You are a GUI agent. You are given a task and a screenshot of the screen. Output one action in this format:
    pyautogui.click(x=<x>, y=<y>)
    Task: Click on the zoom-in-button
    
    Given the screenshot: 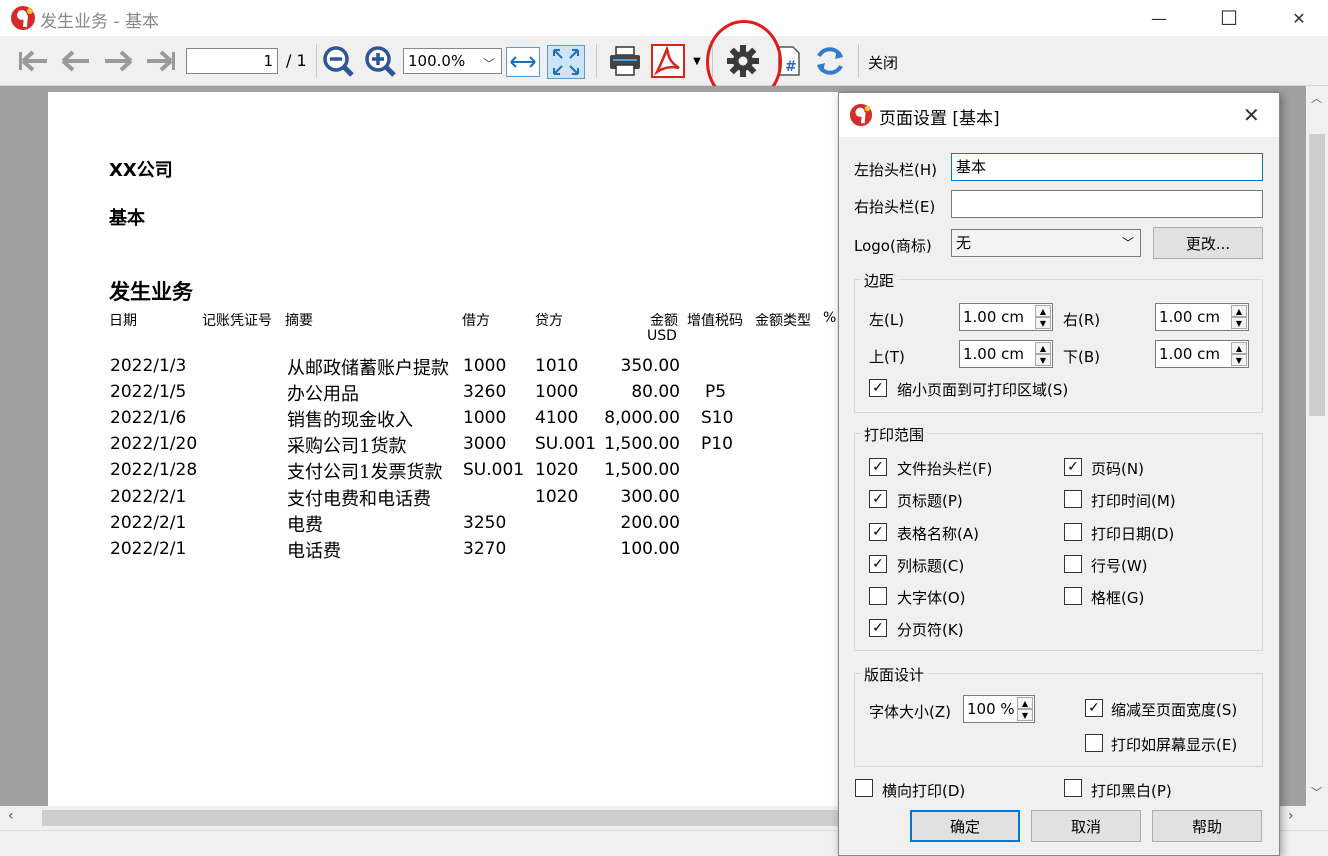 What is the action you would take?
    pyautogui.click(x=380, y=61)
    